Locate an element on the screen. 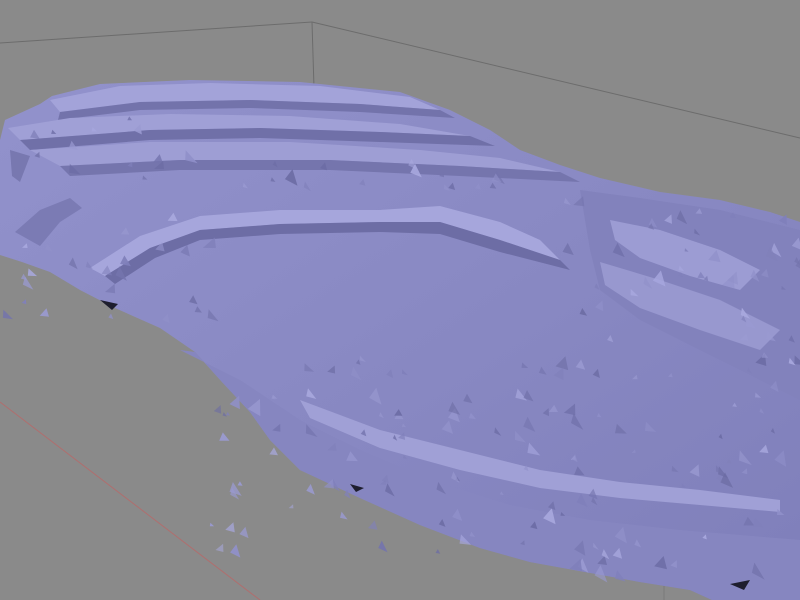 The image size is (800, 600). x-axis-line is located at coordinates (130, 500).